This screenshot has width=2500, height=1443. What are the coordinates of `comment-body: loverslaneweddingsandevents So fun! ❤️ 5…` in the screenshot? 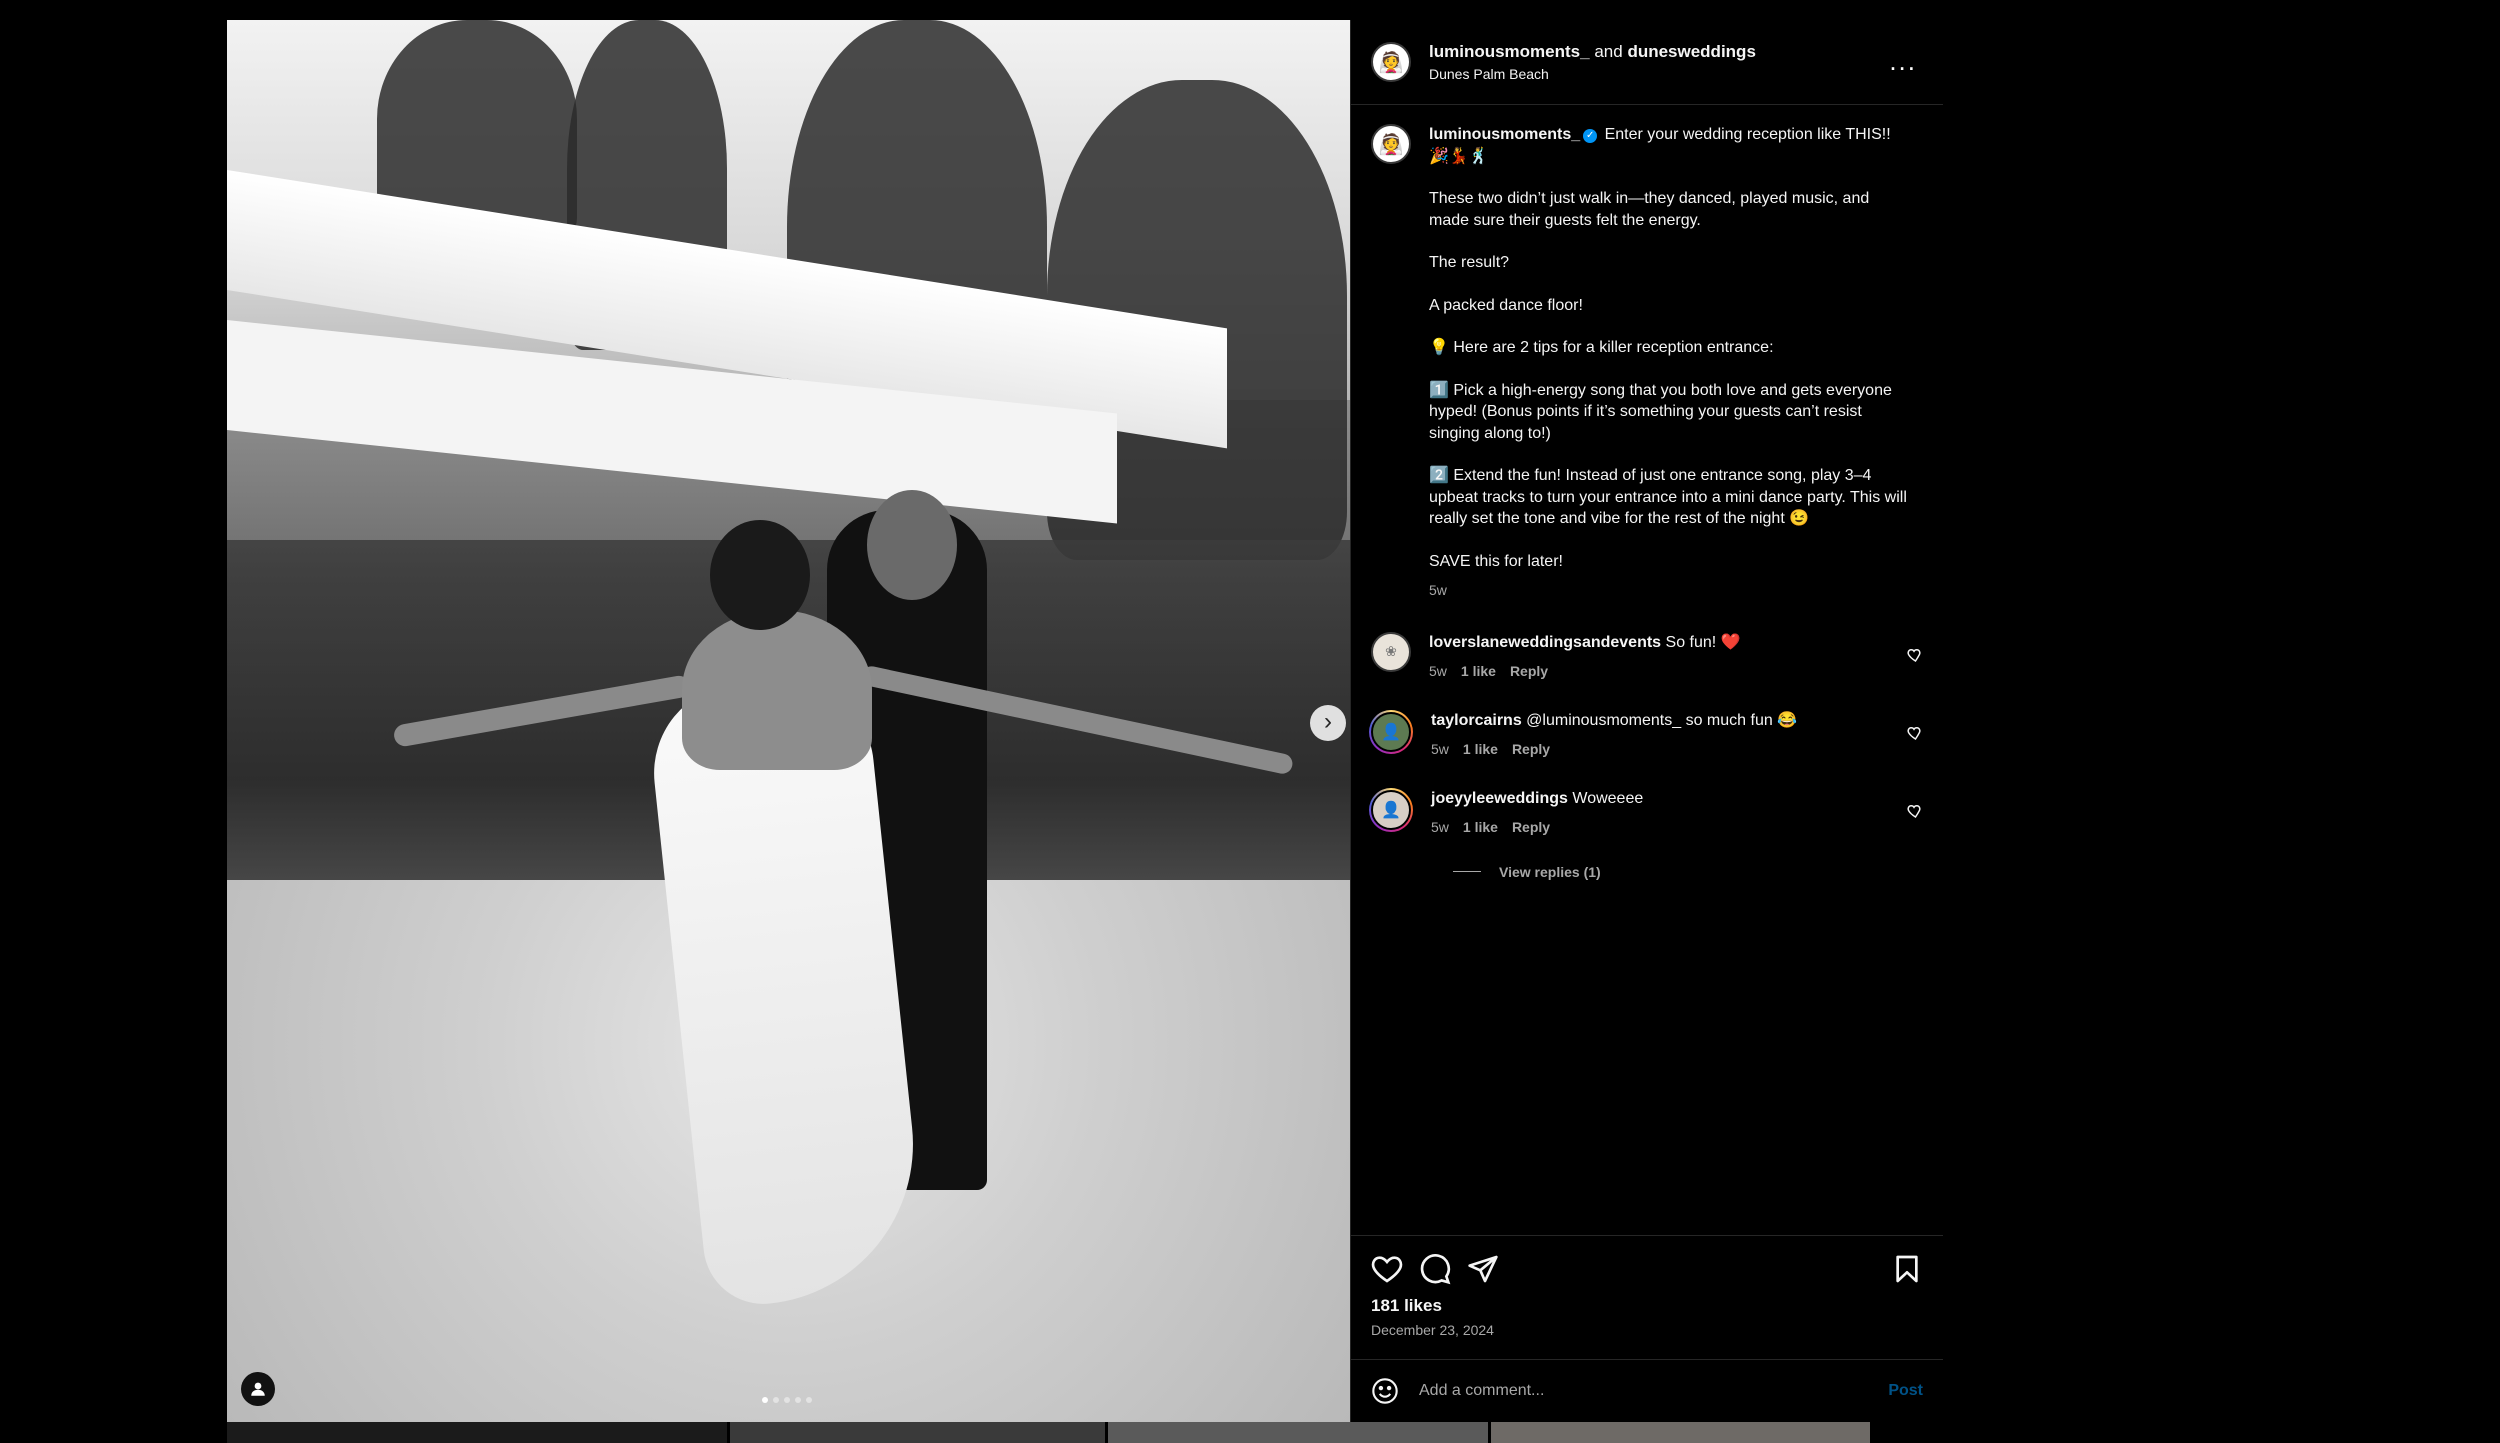 It's located at (1585, 657).